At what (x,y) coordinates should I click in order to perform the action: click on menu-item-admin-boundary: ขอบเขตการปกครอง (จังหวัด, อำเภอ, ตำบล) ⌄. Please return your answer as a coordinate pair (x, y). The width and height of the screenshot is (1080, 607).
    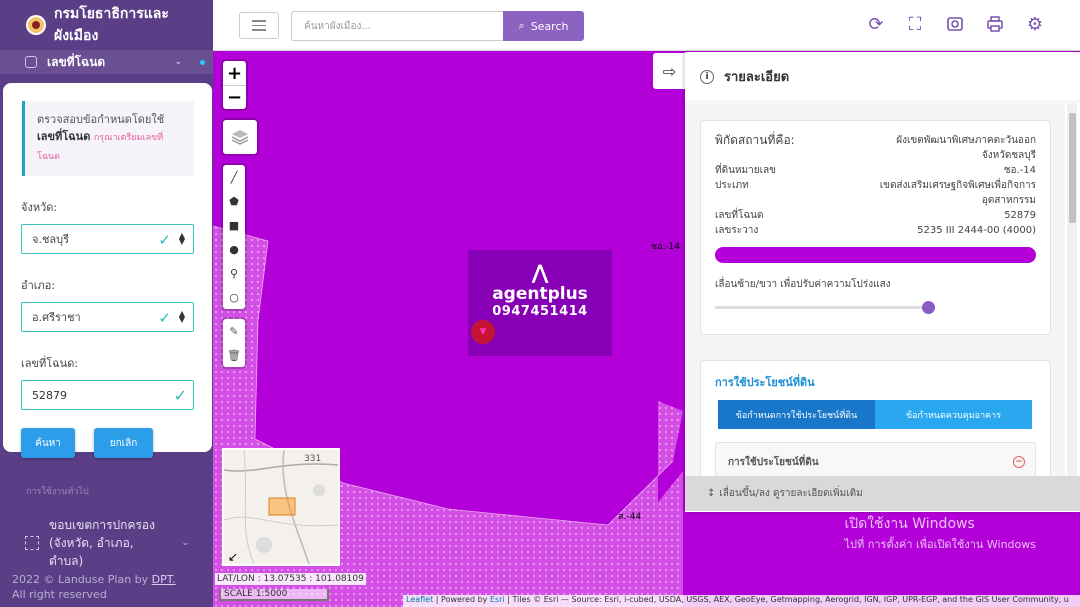
    Looking at the image, I should click on (119, 543).